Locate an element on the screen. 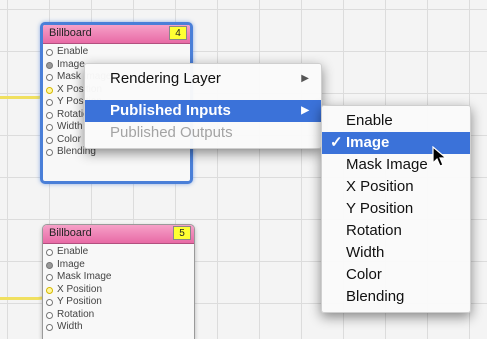 The height and width of the screenshot is (339, 487). menu-item-label: Published Outputs is located at coordinates (171, 132).